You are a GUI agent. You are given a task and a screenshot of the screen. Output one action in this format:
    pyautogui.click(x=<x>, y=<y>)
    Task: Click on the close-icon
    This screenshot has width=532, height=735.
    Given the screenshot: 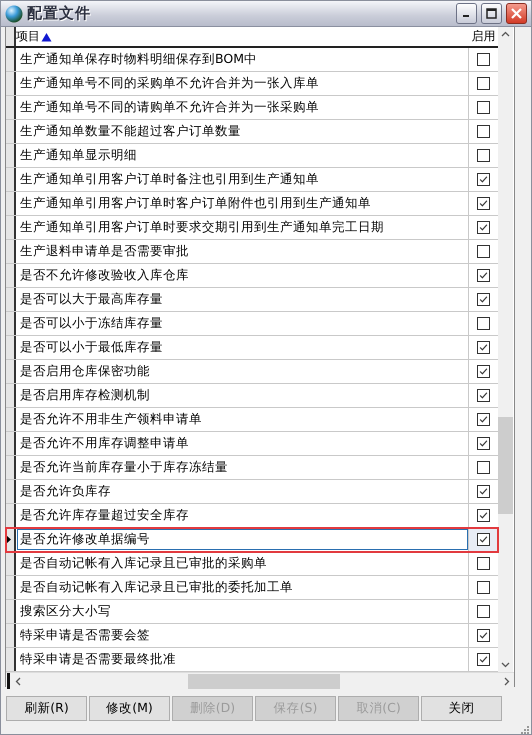 What is the action you would take?
    pyautogui.click(x=516, y=13)
    